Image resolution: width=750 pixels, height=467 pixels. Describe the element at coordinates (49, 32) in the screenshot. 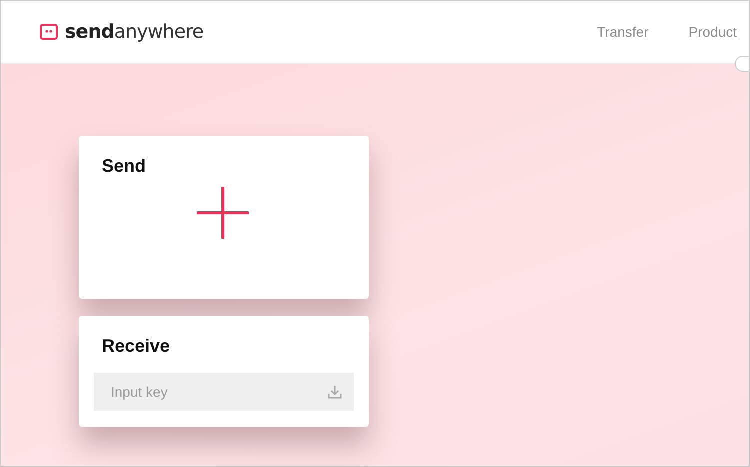

I see `logo-icon` at that location.